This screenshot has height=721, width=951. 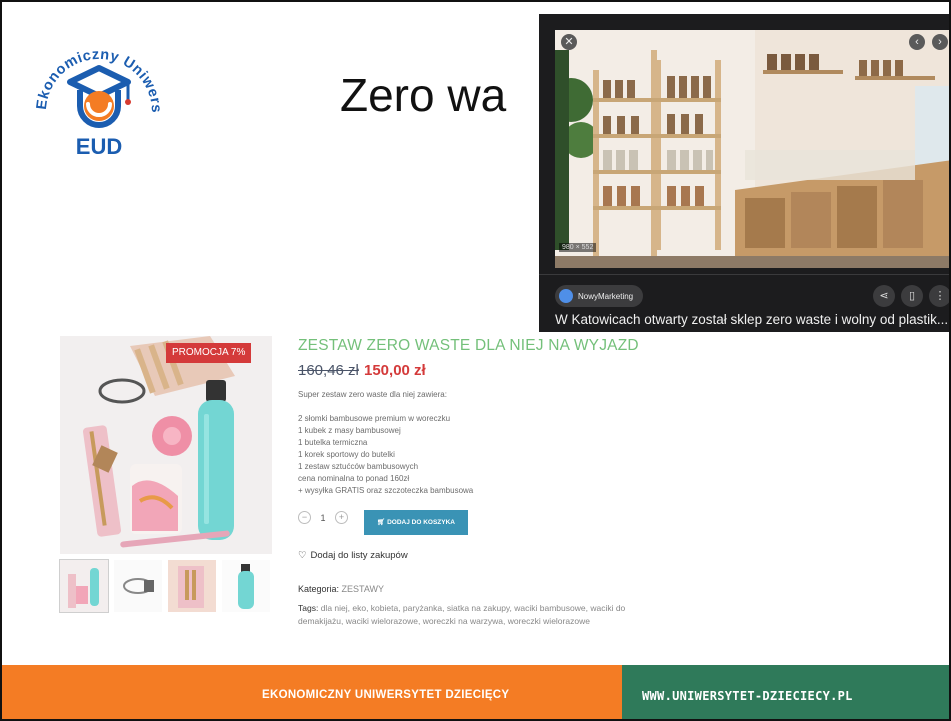 What do you see at coordinates (578, 247) in the screenshot?
I see `image-dimensions: 980 × 552` at bounding box center [578, 247].